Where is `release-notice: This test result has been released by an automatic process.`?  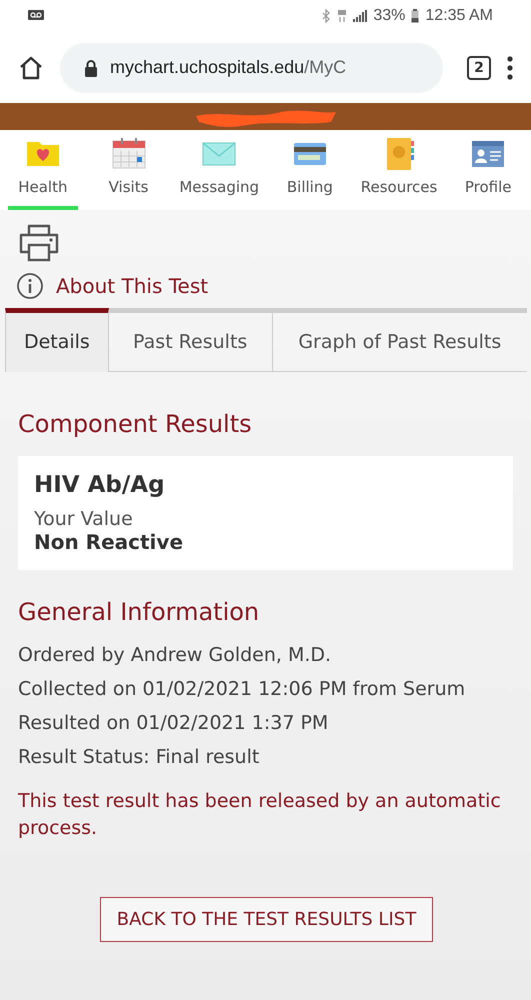 release-notice: This test result has been released by an automatic process. is located at coordinates (260, 815).